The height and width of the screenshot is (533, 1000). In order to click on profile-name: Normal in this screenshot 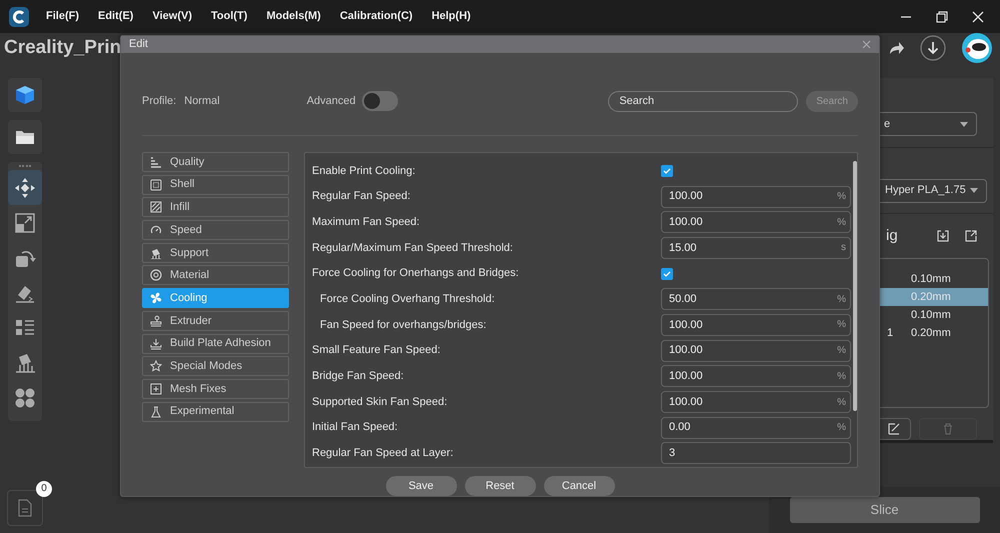, I will do `click(202, 102)`.